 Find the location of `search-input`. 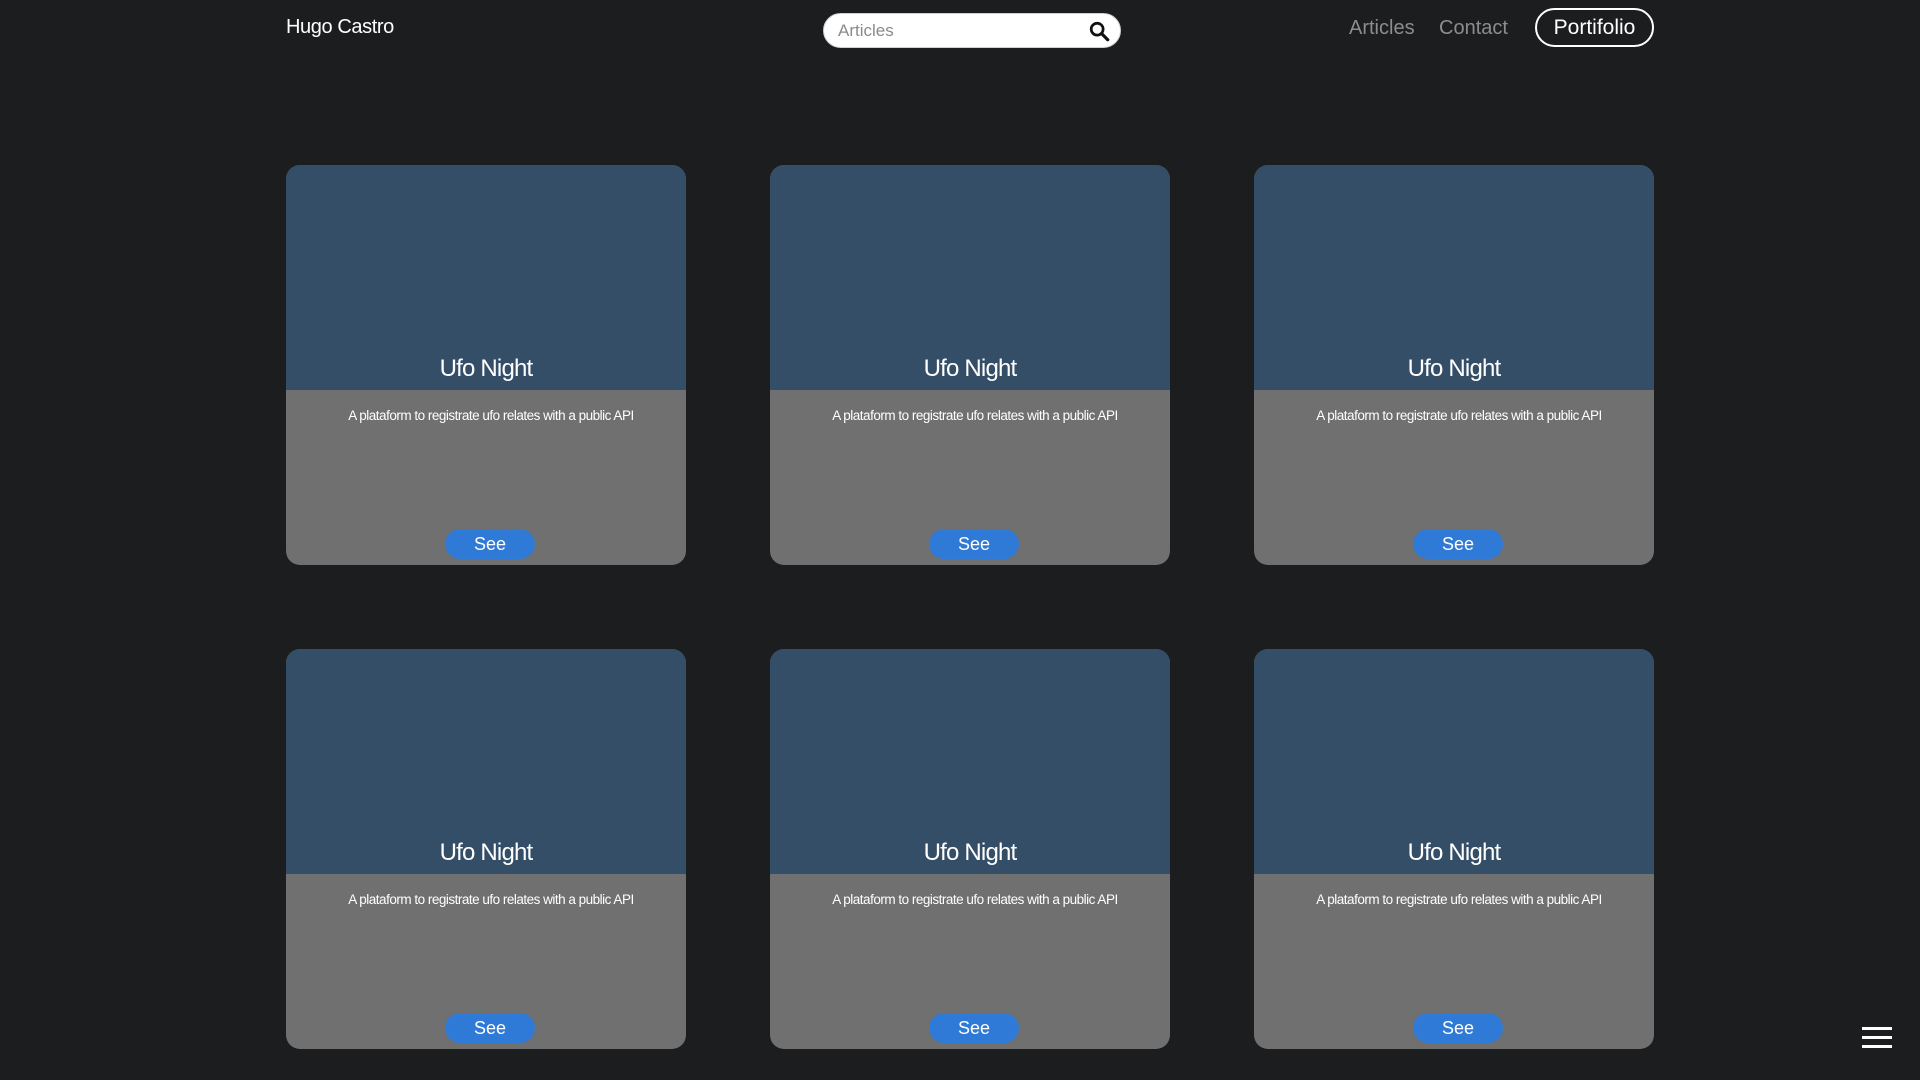

search-input is located at coordinates (958, 30).